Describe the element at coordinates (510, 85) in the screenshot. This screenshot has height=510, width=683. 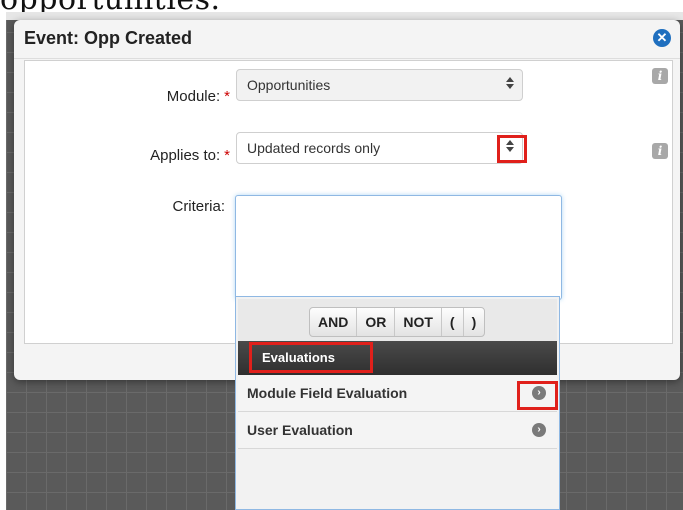
I see `select-arrows-icon` at that location.